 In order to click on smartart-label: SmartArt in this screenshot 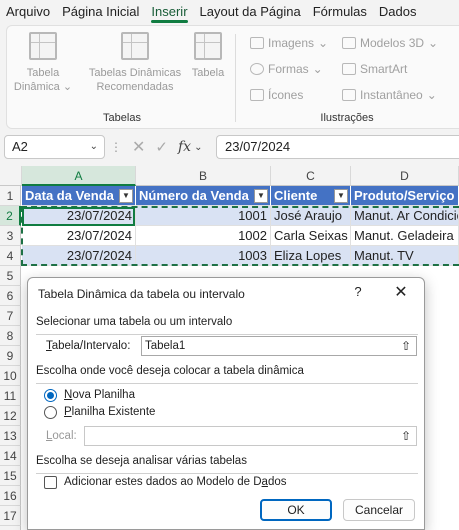, I will do `click(384, 69)`.